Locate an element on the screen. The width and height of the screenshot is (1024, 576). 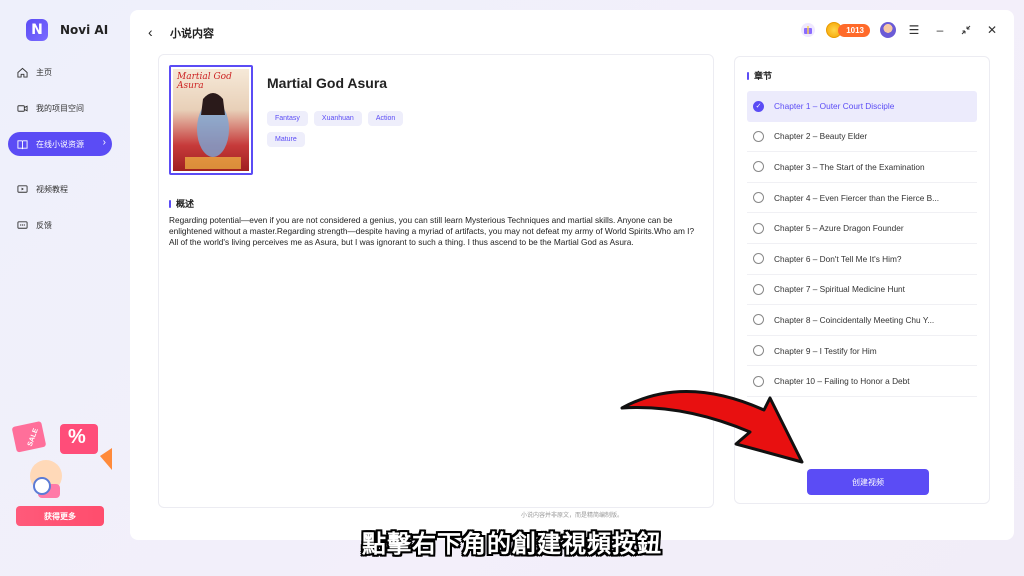
chapter-item: Chapter 10 – Failing to Honor a Debt is located at coordinates (862, 381).